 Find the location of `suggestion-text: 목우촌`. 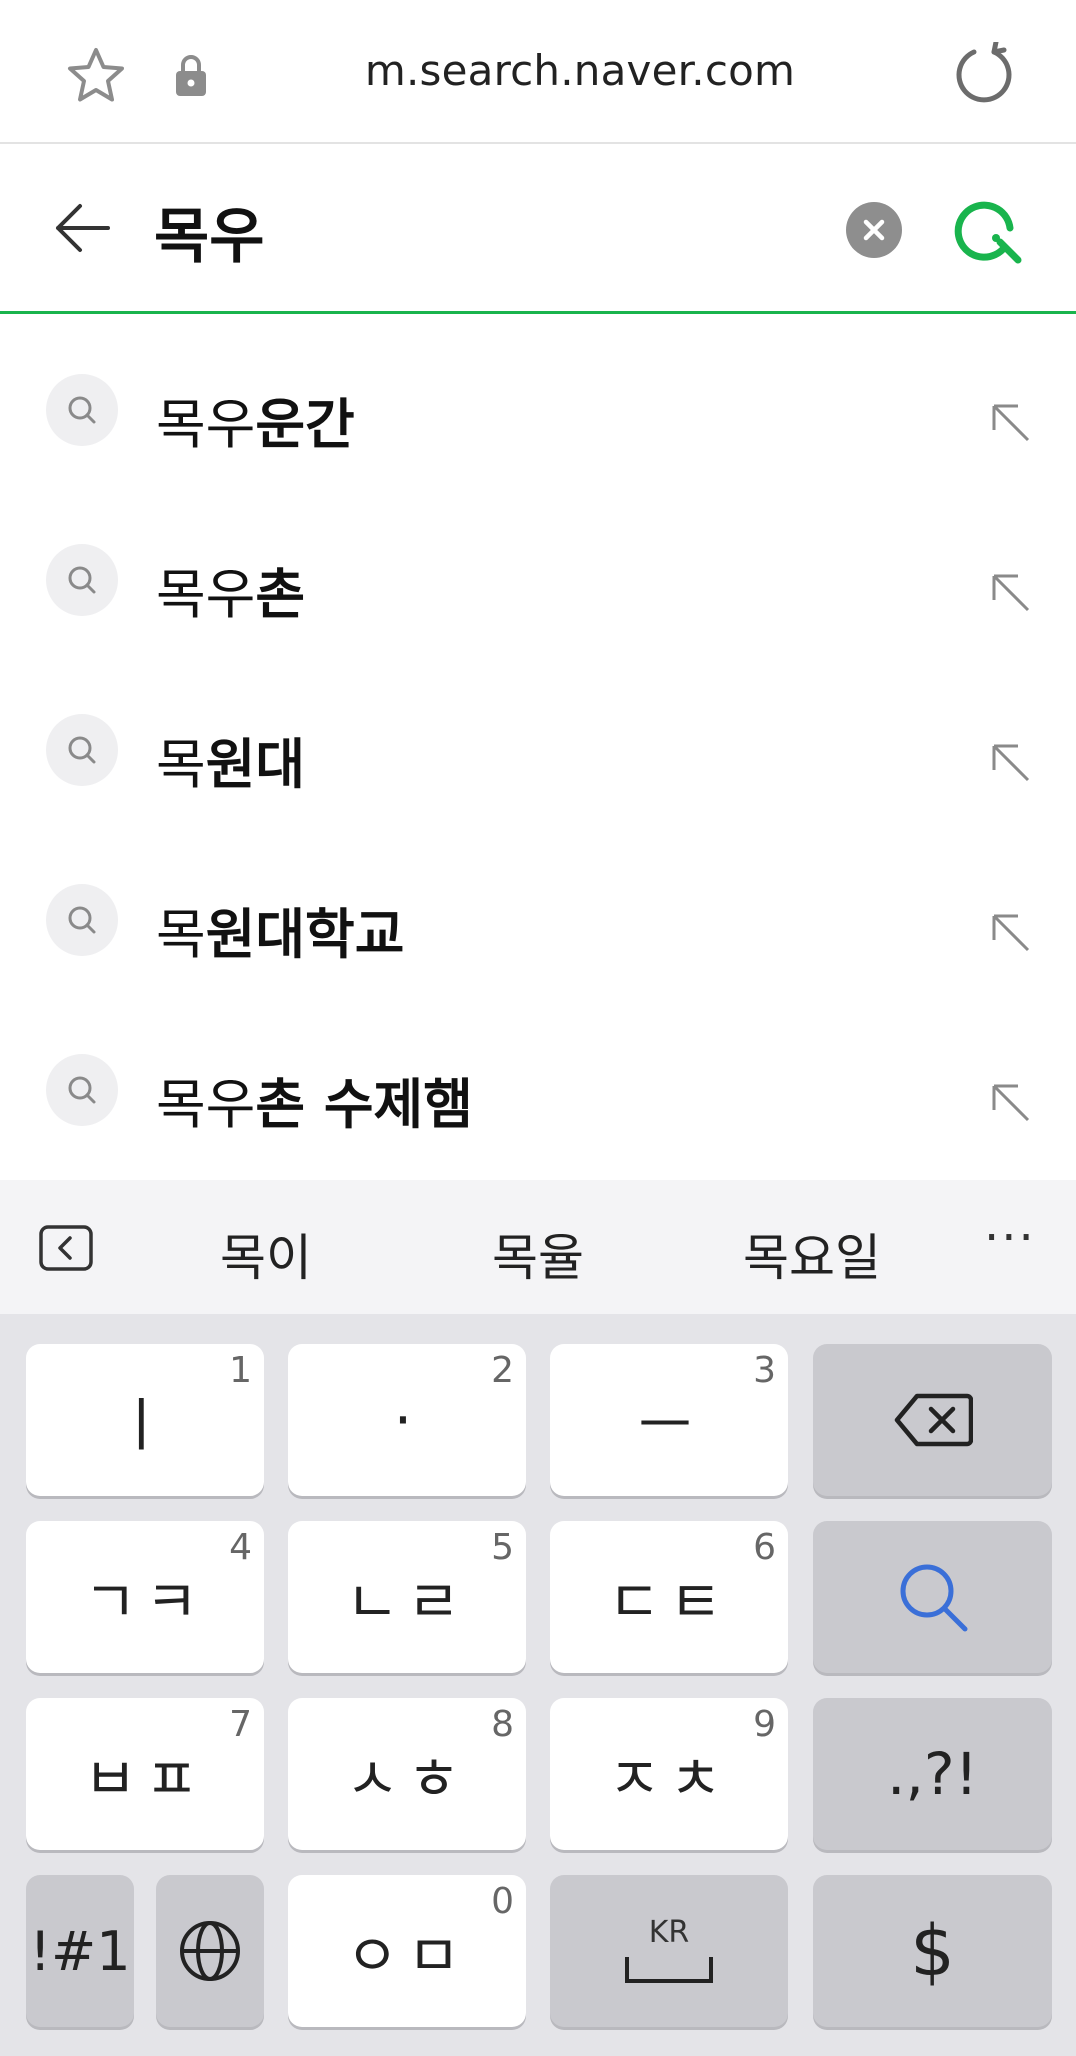

suggestion-text: 목우촌 is located at coordinates (231, 594).